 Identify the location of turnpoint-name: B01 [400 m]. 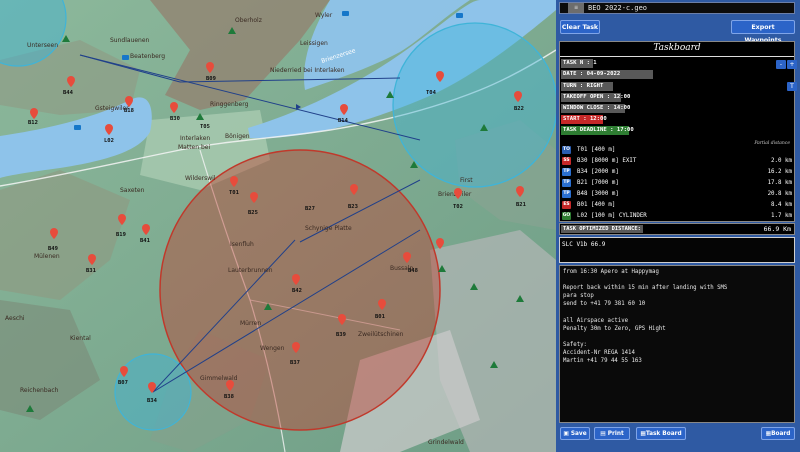
(596, 205).